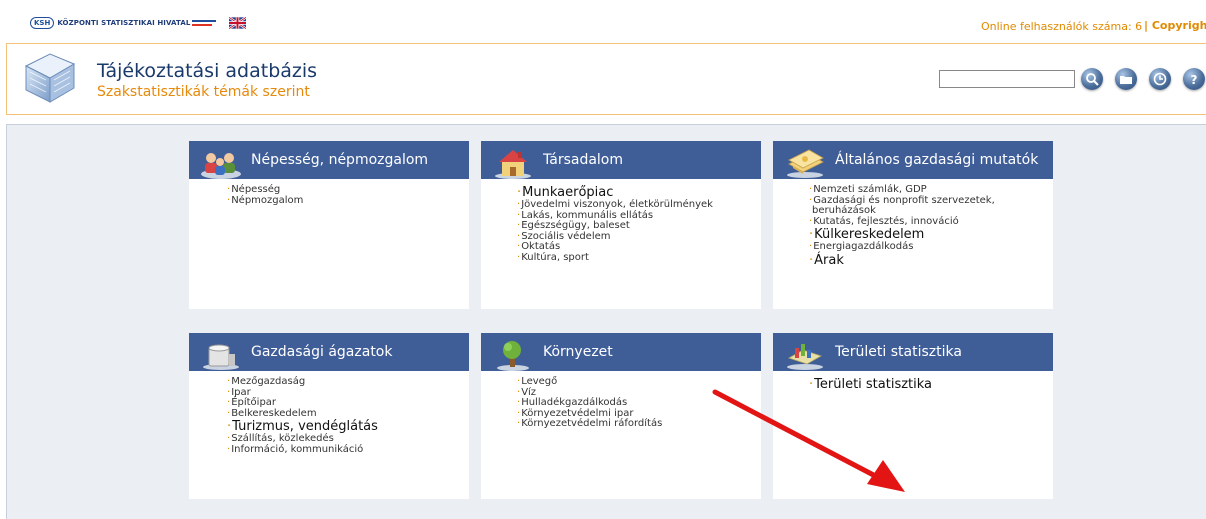 This screenshot has width=1206, height=519. I want to click on map-chart-icon, so click(805, 357).